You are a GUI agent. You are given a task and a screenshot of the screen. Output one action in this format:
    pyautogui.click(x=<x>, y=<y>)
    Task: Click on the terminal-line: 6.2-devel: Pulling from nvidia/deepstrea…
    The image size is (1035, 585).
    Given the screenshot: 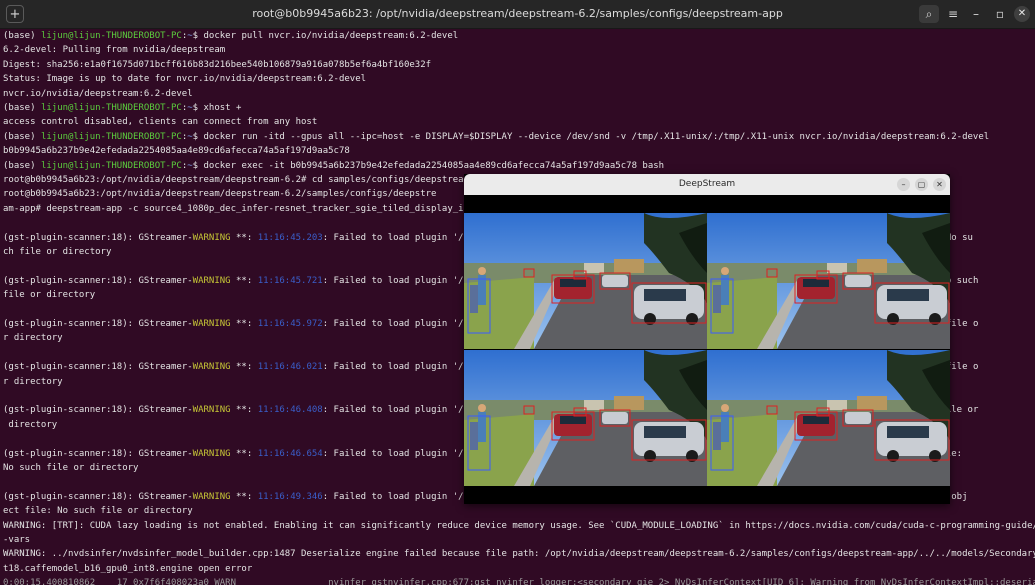 What is the action you would take?
    pyautogui.click(x=114, y=50)
    